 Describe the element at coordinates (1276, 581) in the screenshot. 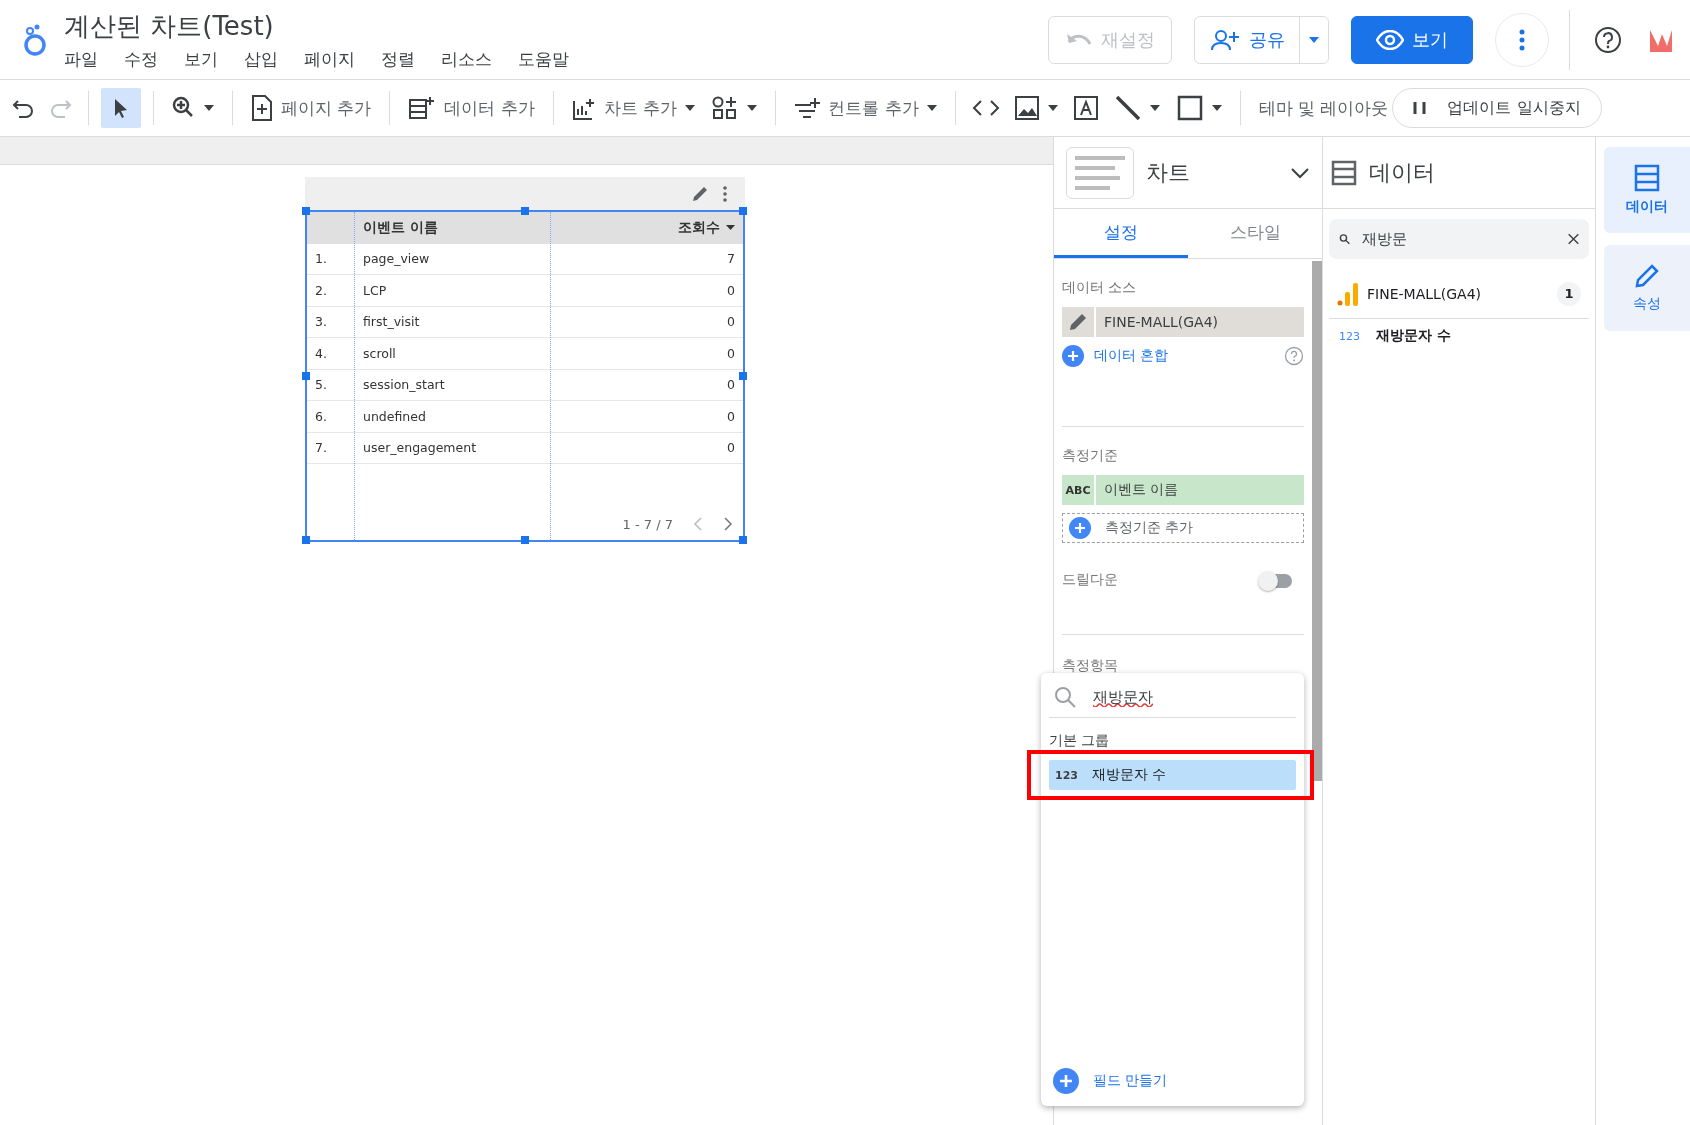

I see `drilldown-toggle` at that location.